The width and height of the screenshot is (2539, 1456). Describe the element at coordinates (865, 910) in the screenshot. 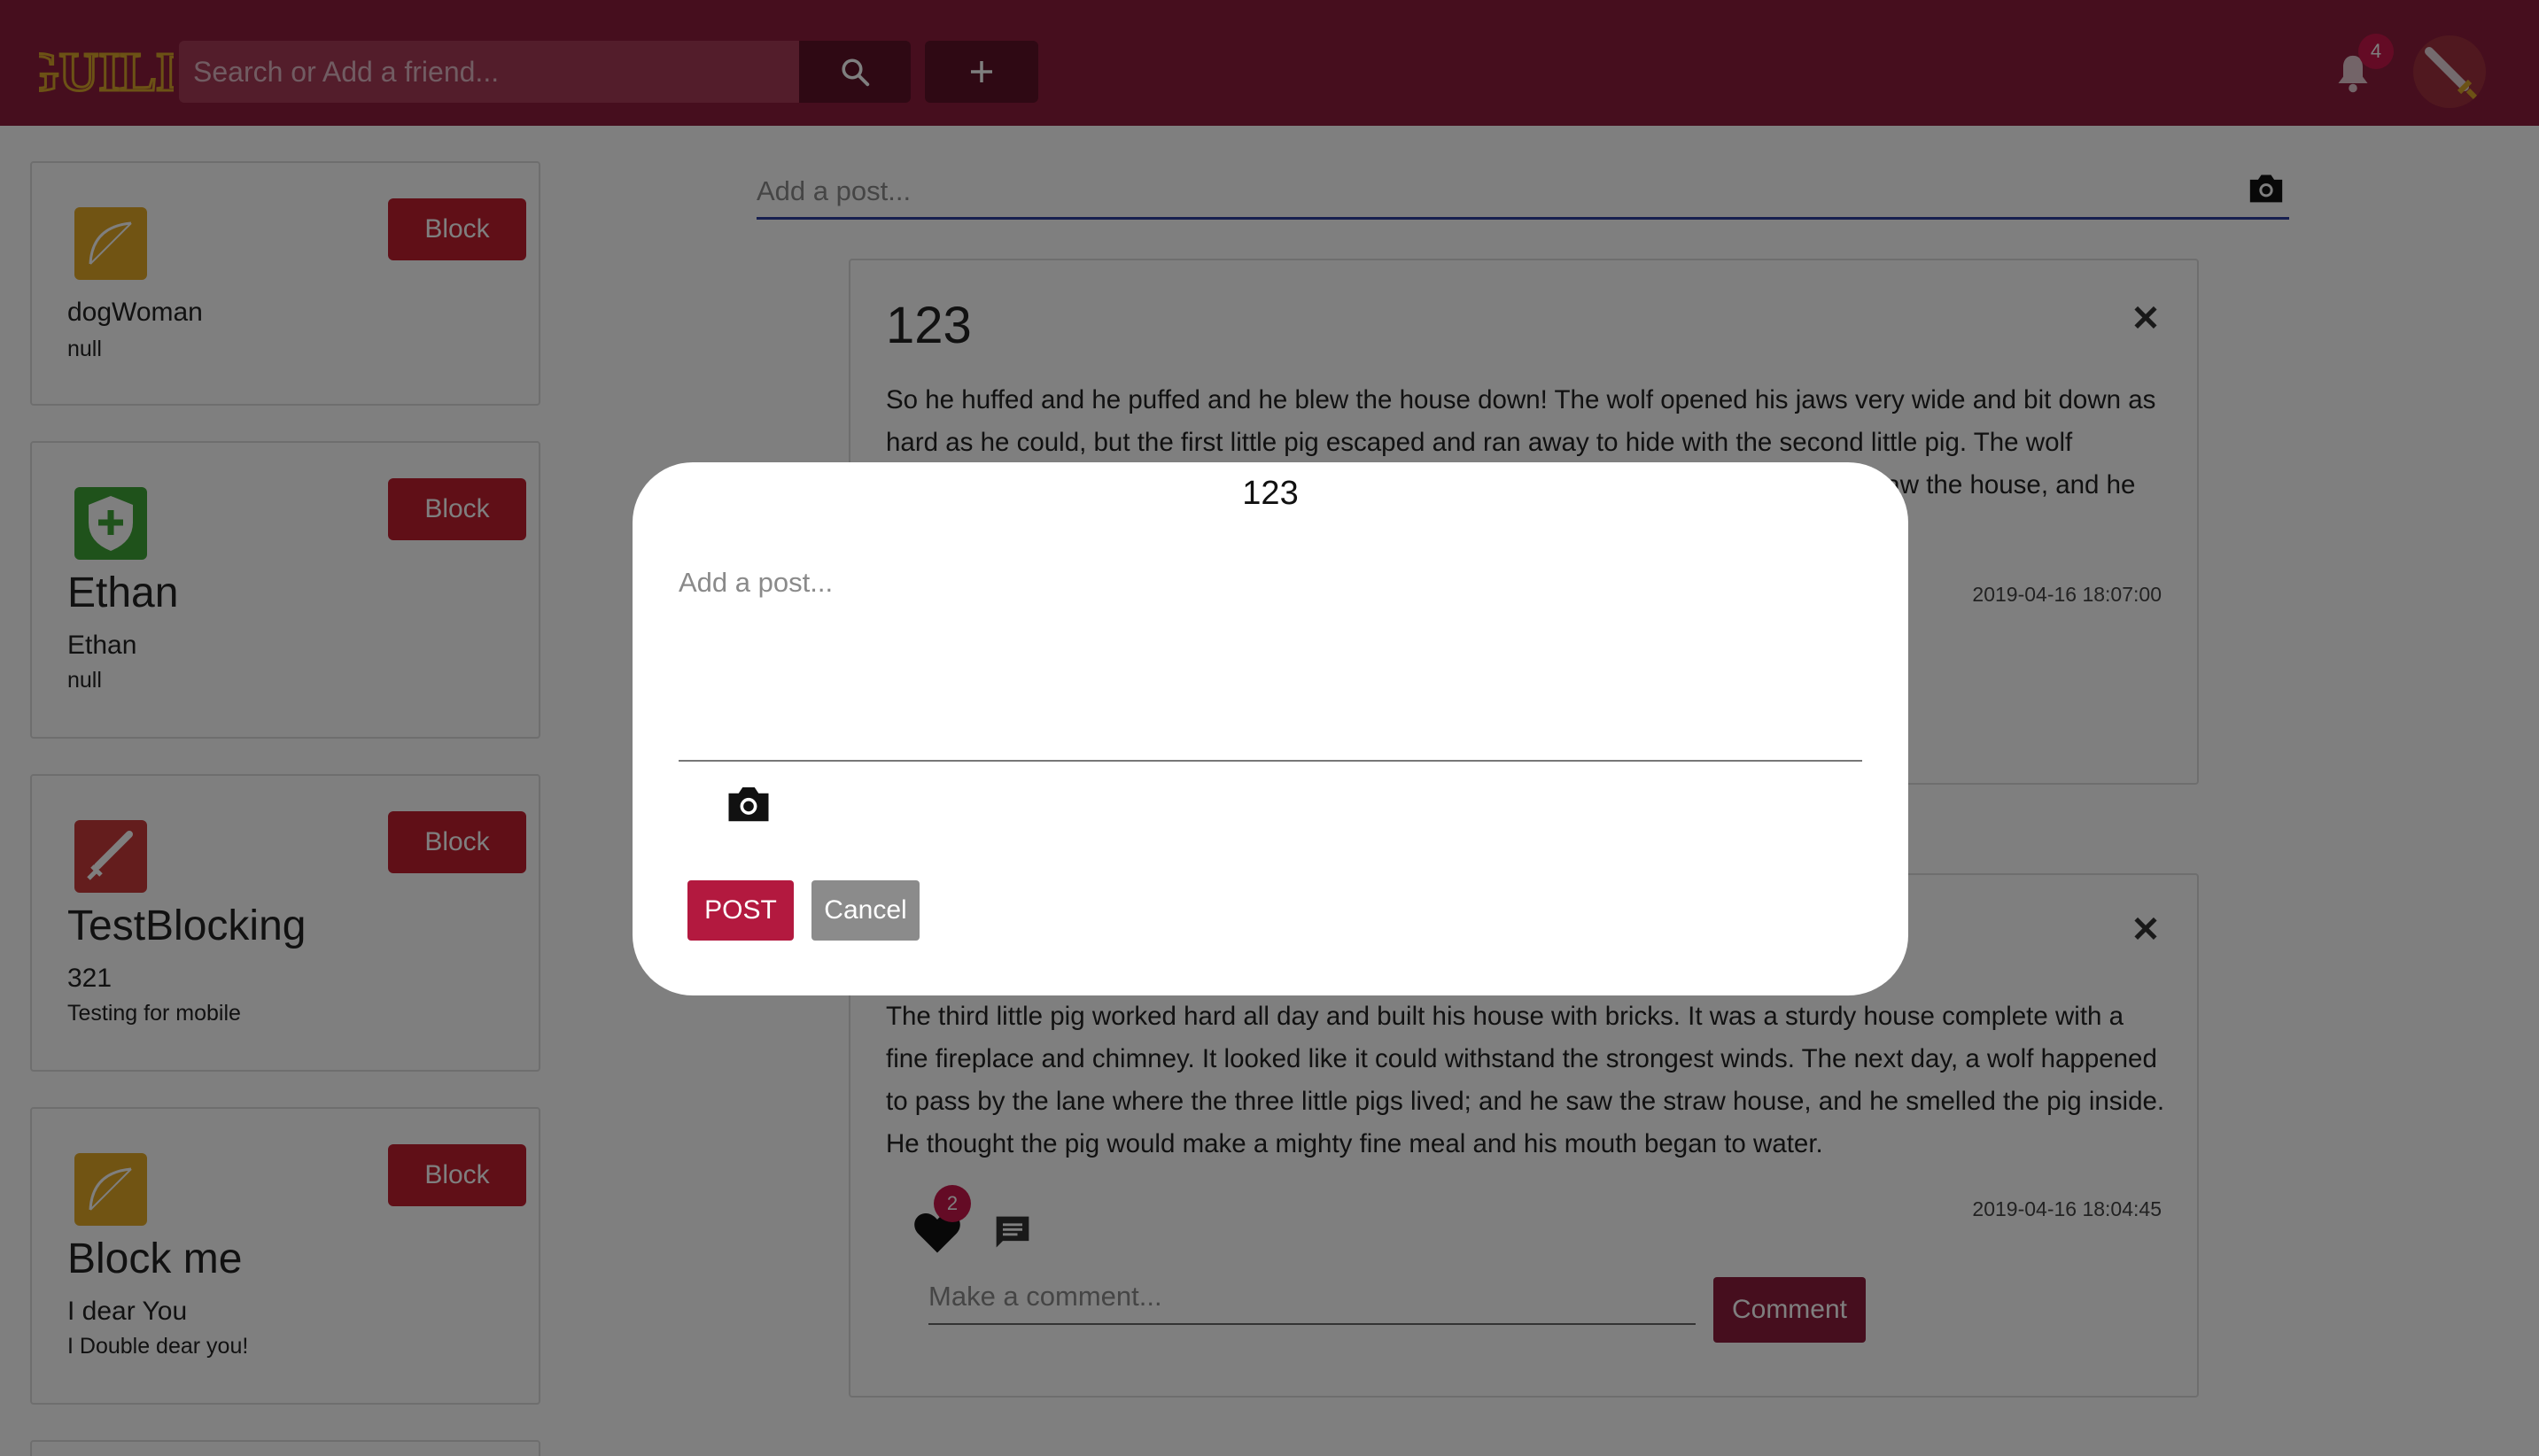

I see `cancel-button: Cancel` at that location.